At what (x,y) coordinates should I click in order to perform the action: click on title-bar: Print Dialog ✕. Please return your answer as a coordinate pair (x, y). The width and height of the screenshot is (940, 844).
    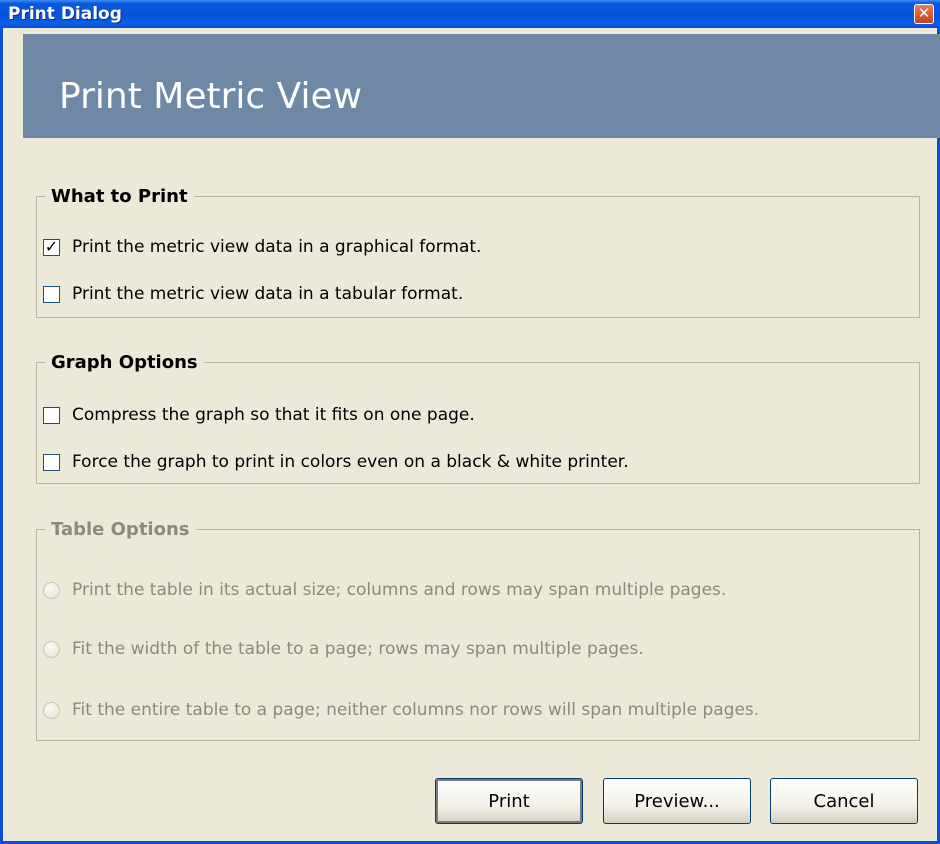
    Looking at the image, I should click on (470, 14).